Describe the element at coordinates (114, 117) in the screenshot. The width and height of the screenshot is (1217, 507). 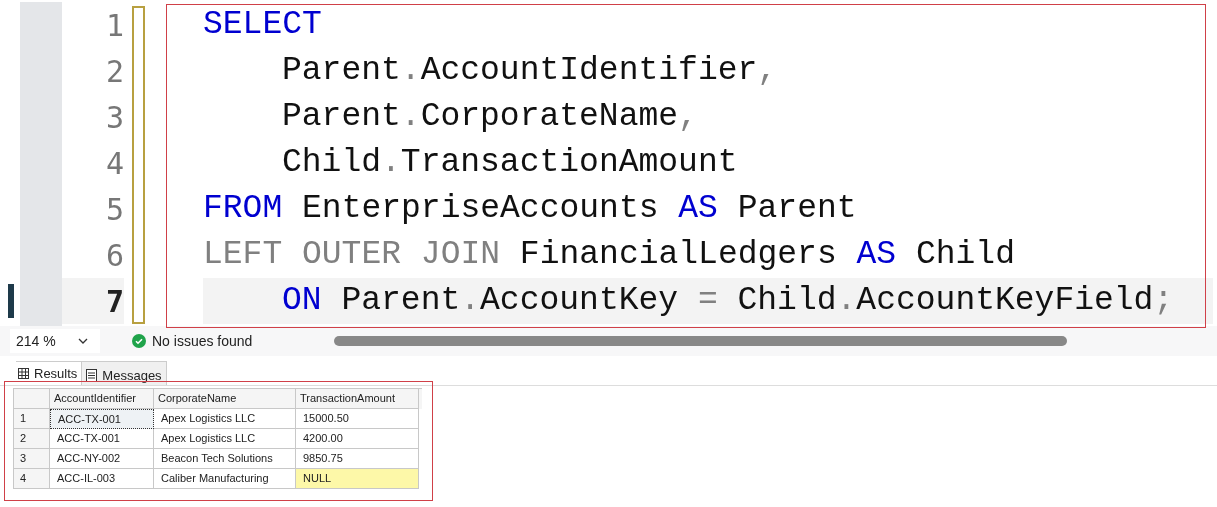
I see `line-number: 3` at that location.